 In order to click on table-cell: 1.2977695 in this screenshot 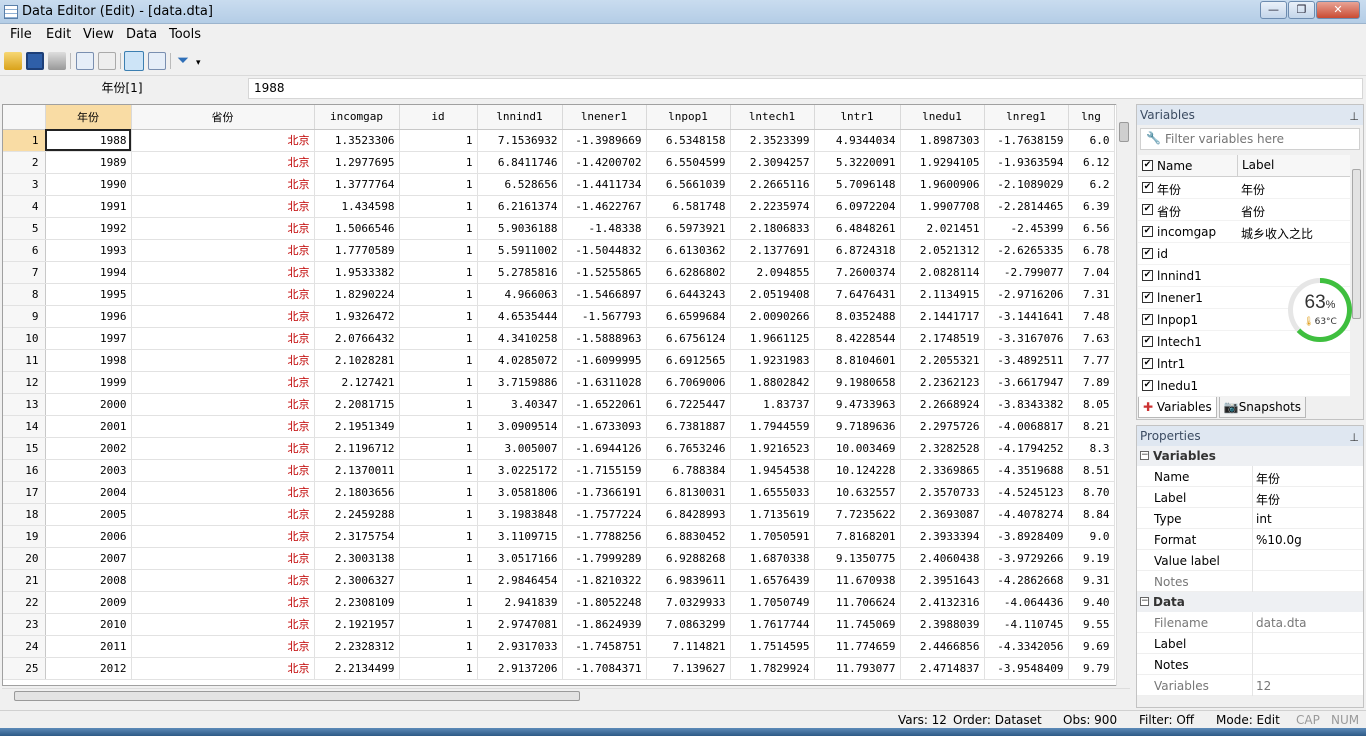, I will do `click(357, 162)`.